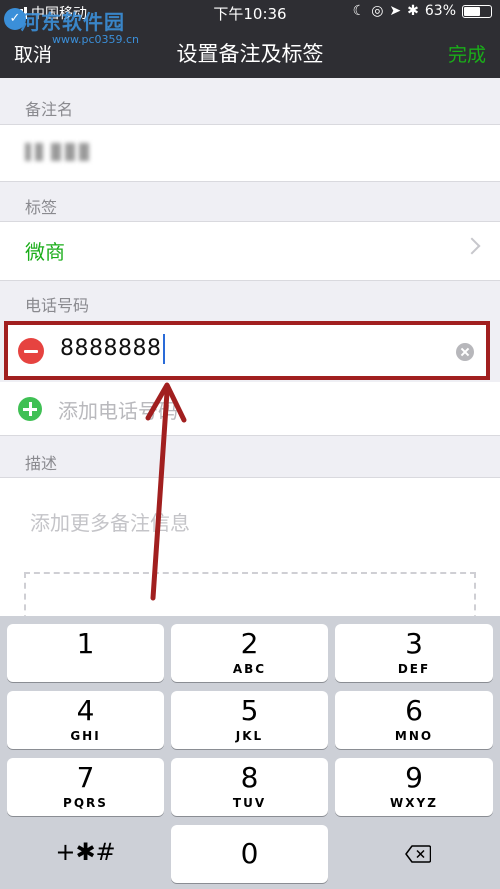  I want to click on key-letters: JKL, so click(249, 736).